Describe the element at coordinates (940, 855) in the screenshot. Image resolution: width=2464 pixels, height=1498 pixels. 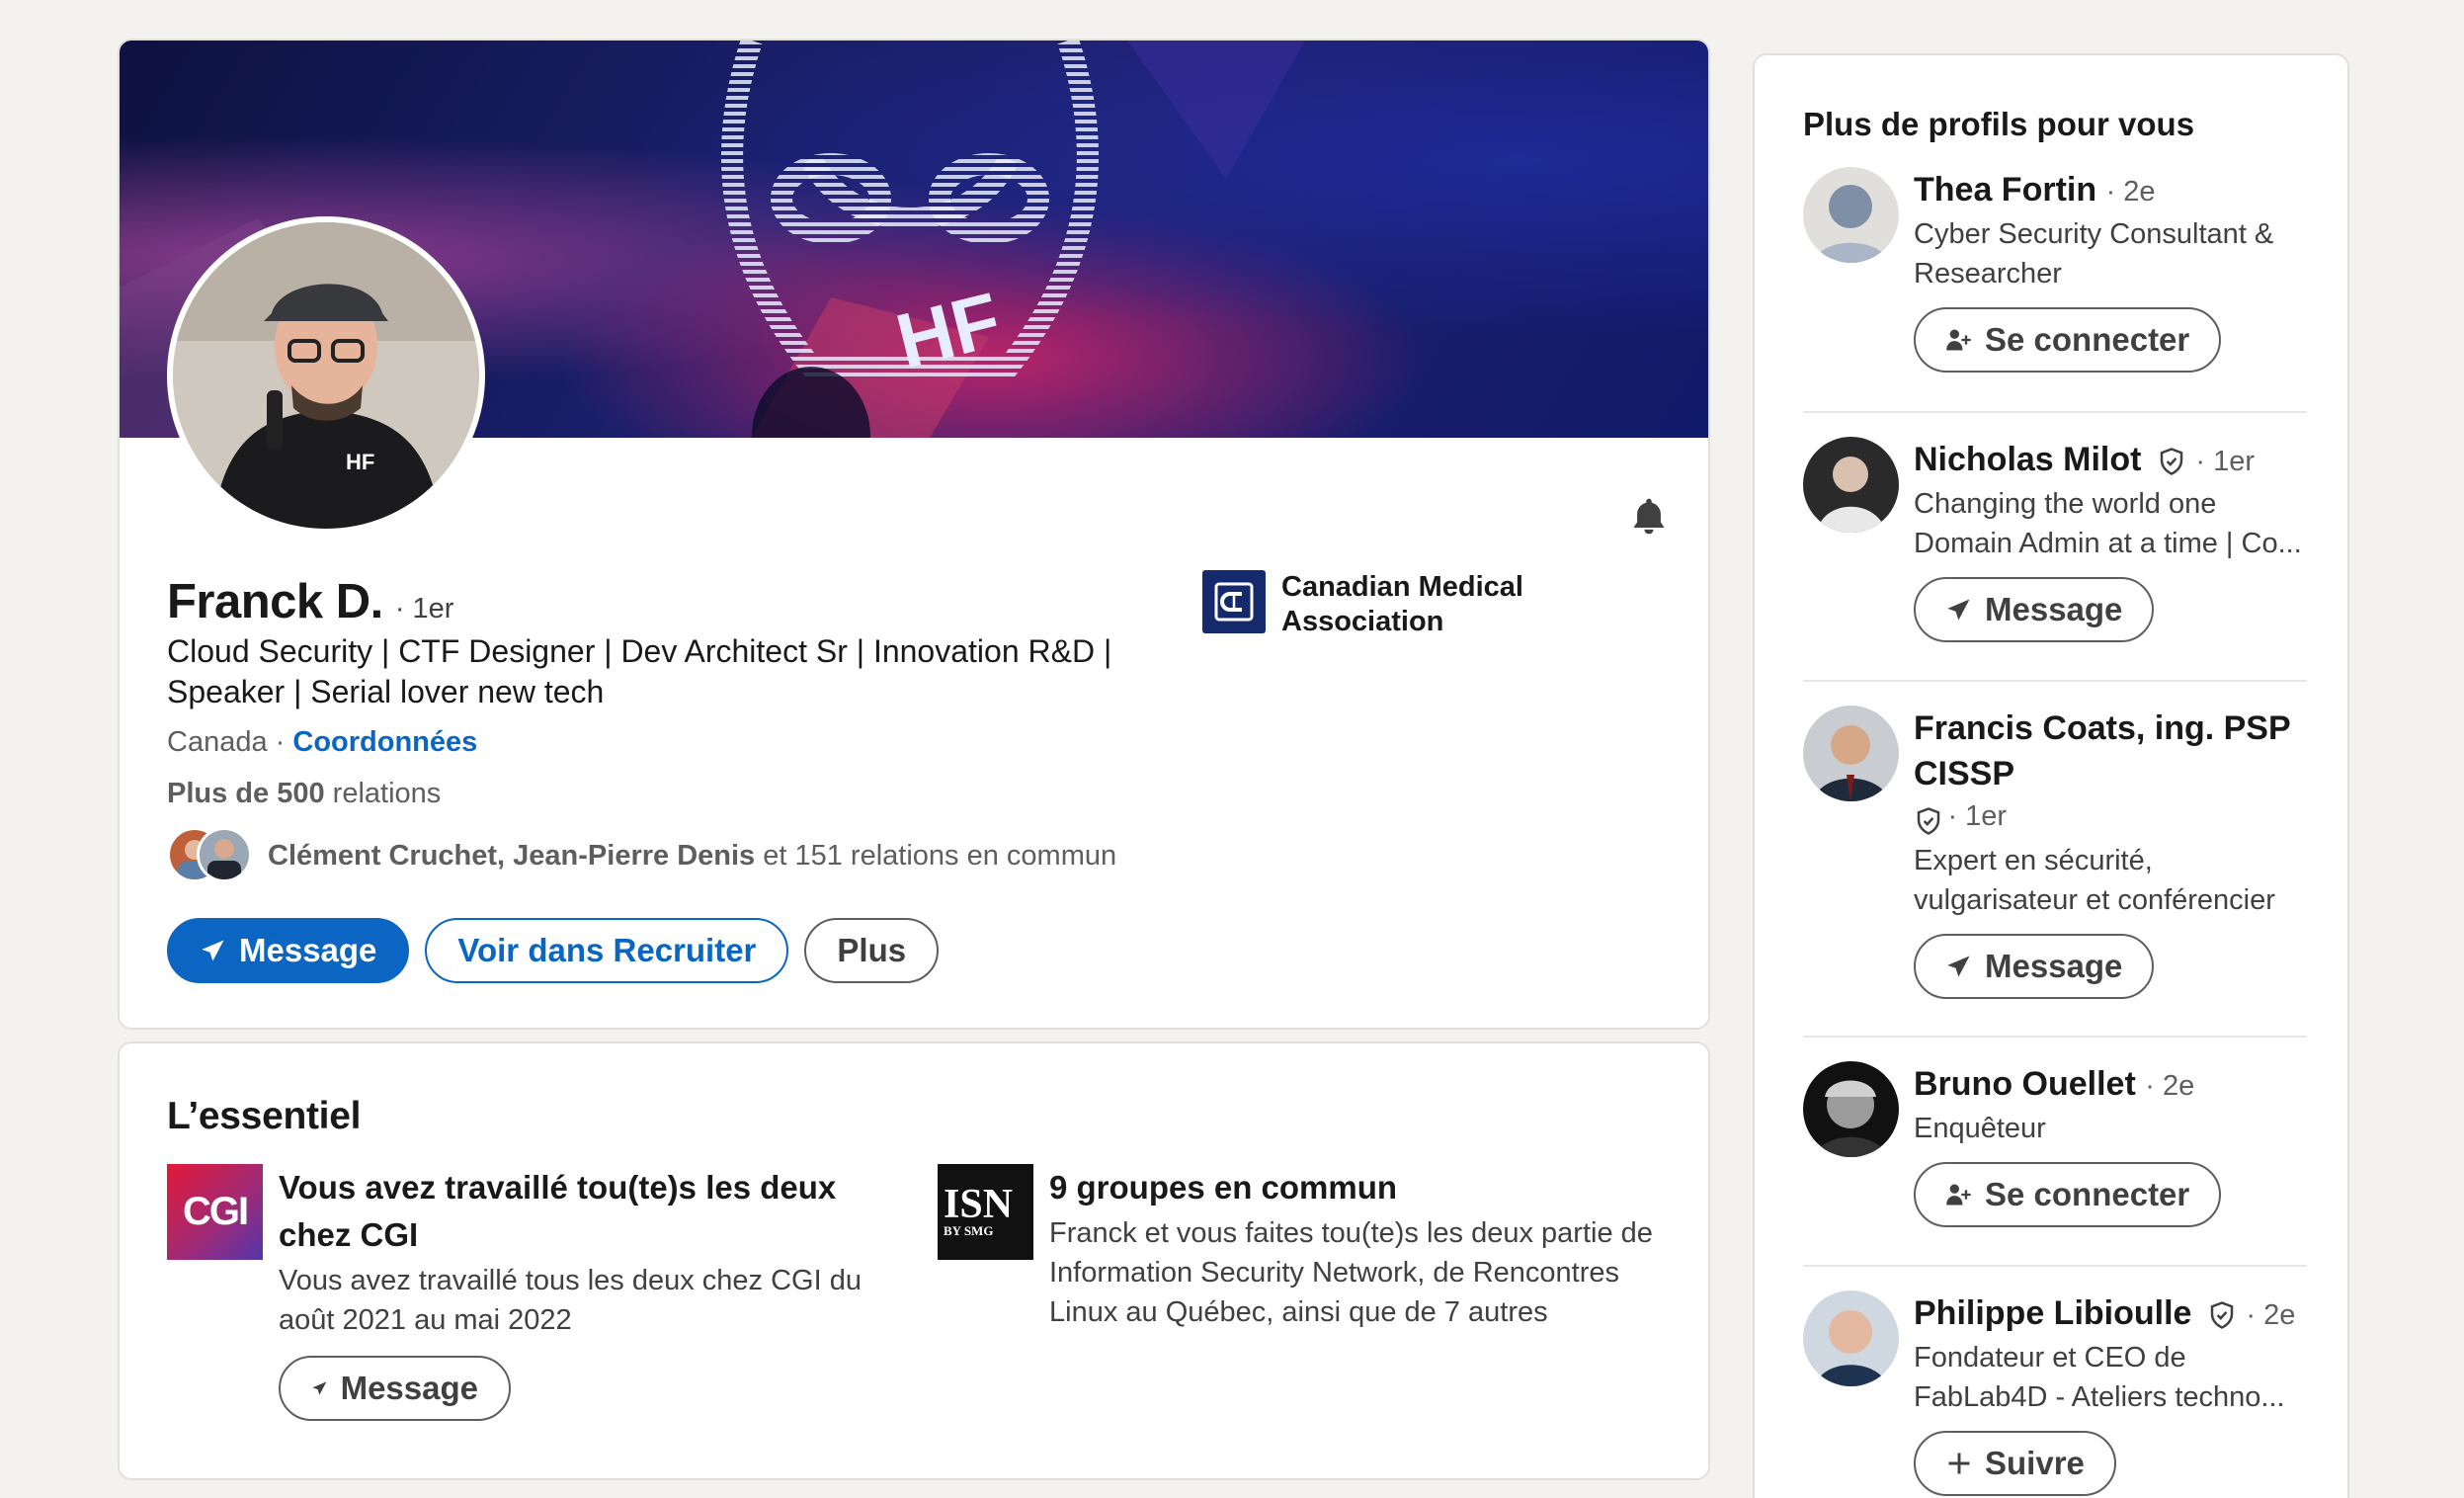
I see `mutual-suffix: et 151 relations en commun` at that location.